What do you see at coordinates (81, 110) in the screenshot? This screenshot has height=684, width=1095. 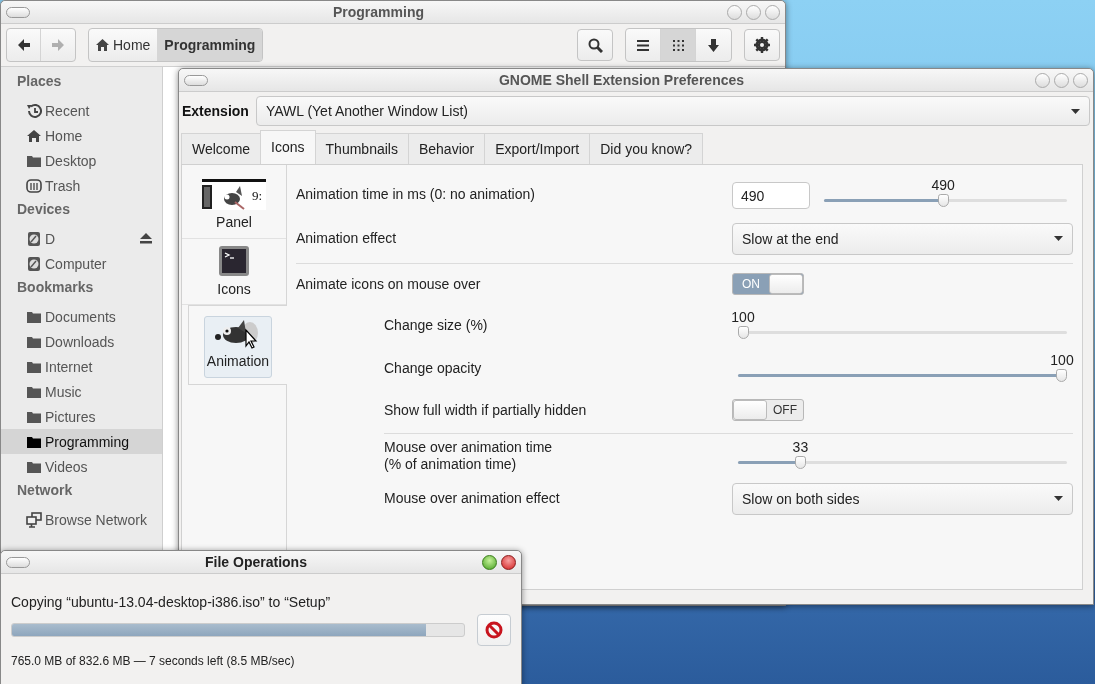 I see `sidebar-item: Recent` at bounding box center [81, 110].